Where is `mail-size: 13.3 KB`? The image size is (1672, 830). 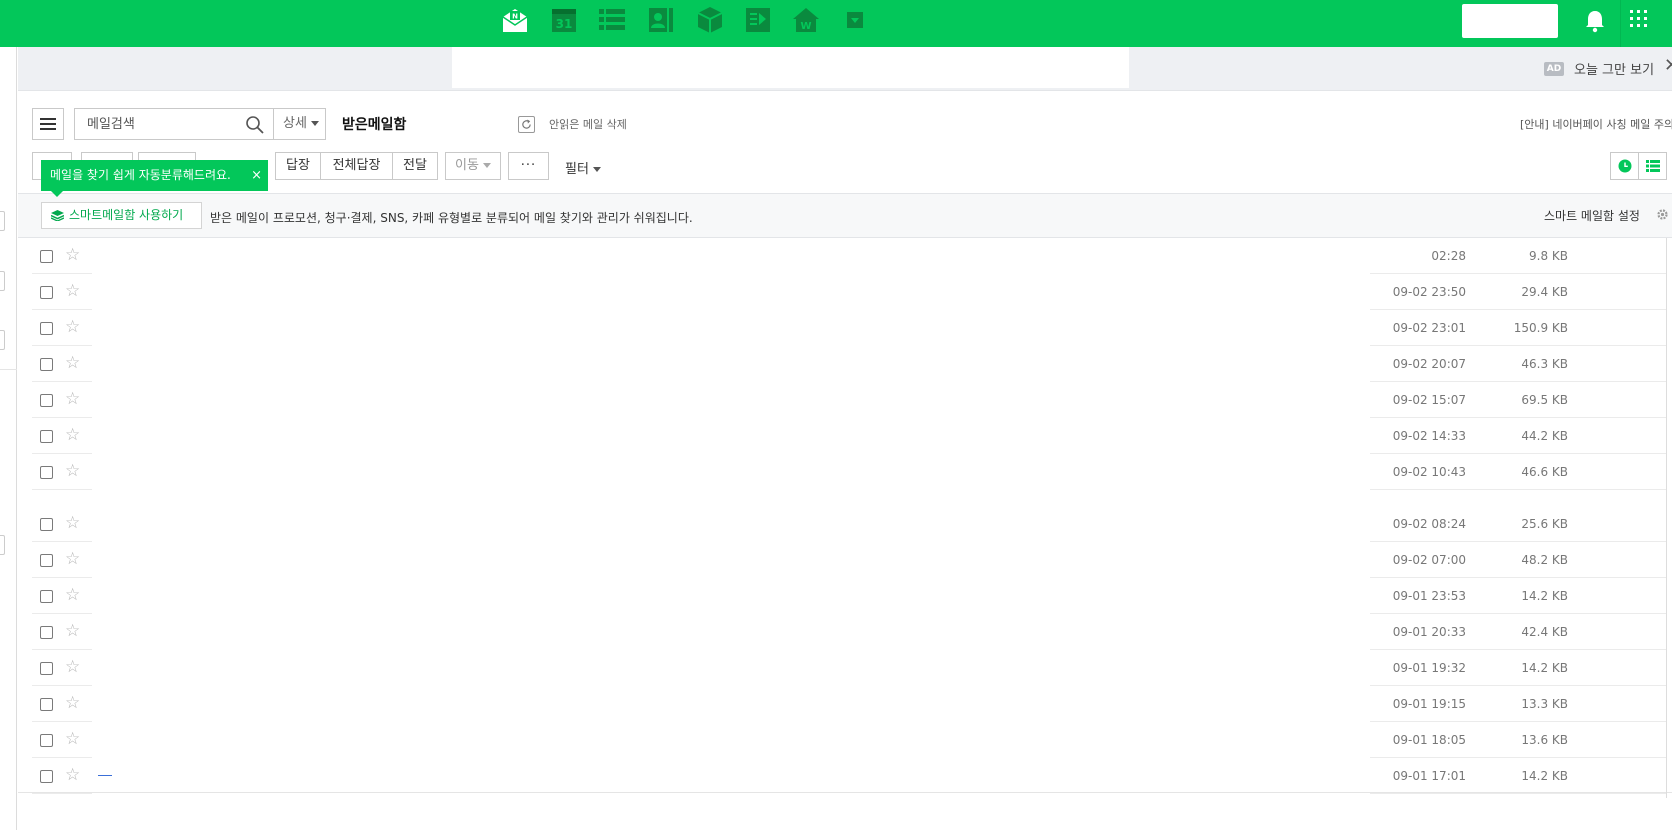 mail-size: 13.3 KB is located at coordinates (1544, 704).